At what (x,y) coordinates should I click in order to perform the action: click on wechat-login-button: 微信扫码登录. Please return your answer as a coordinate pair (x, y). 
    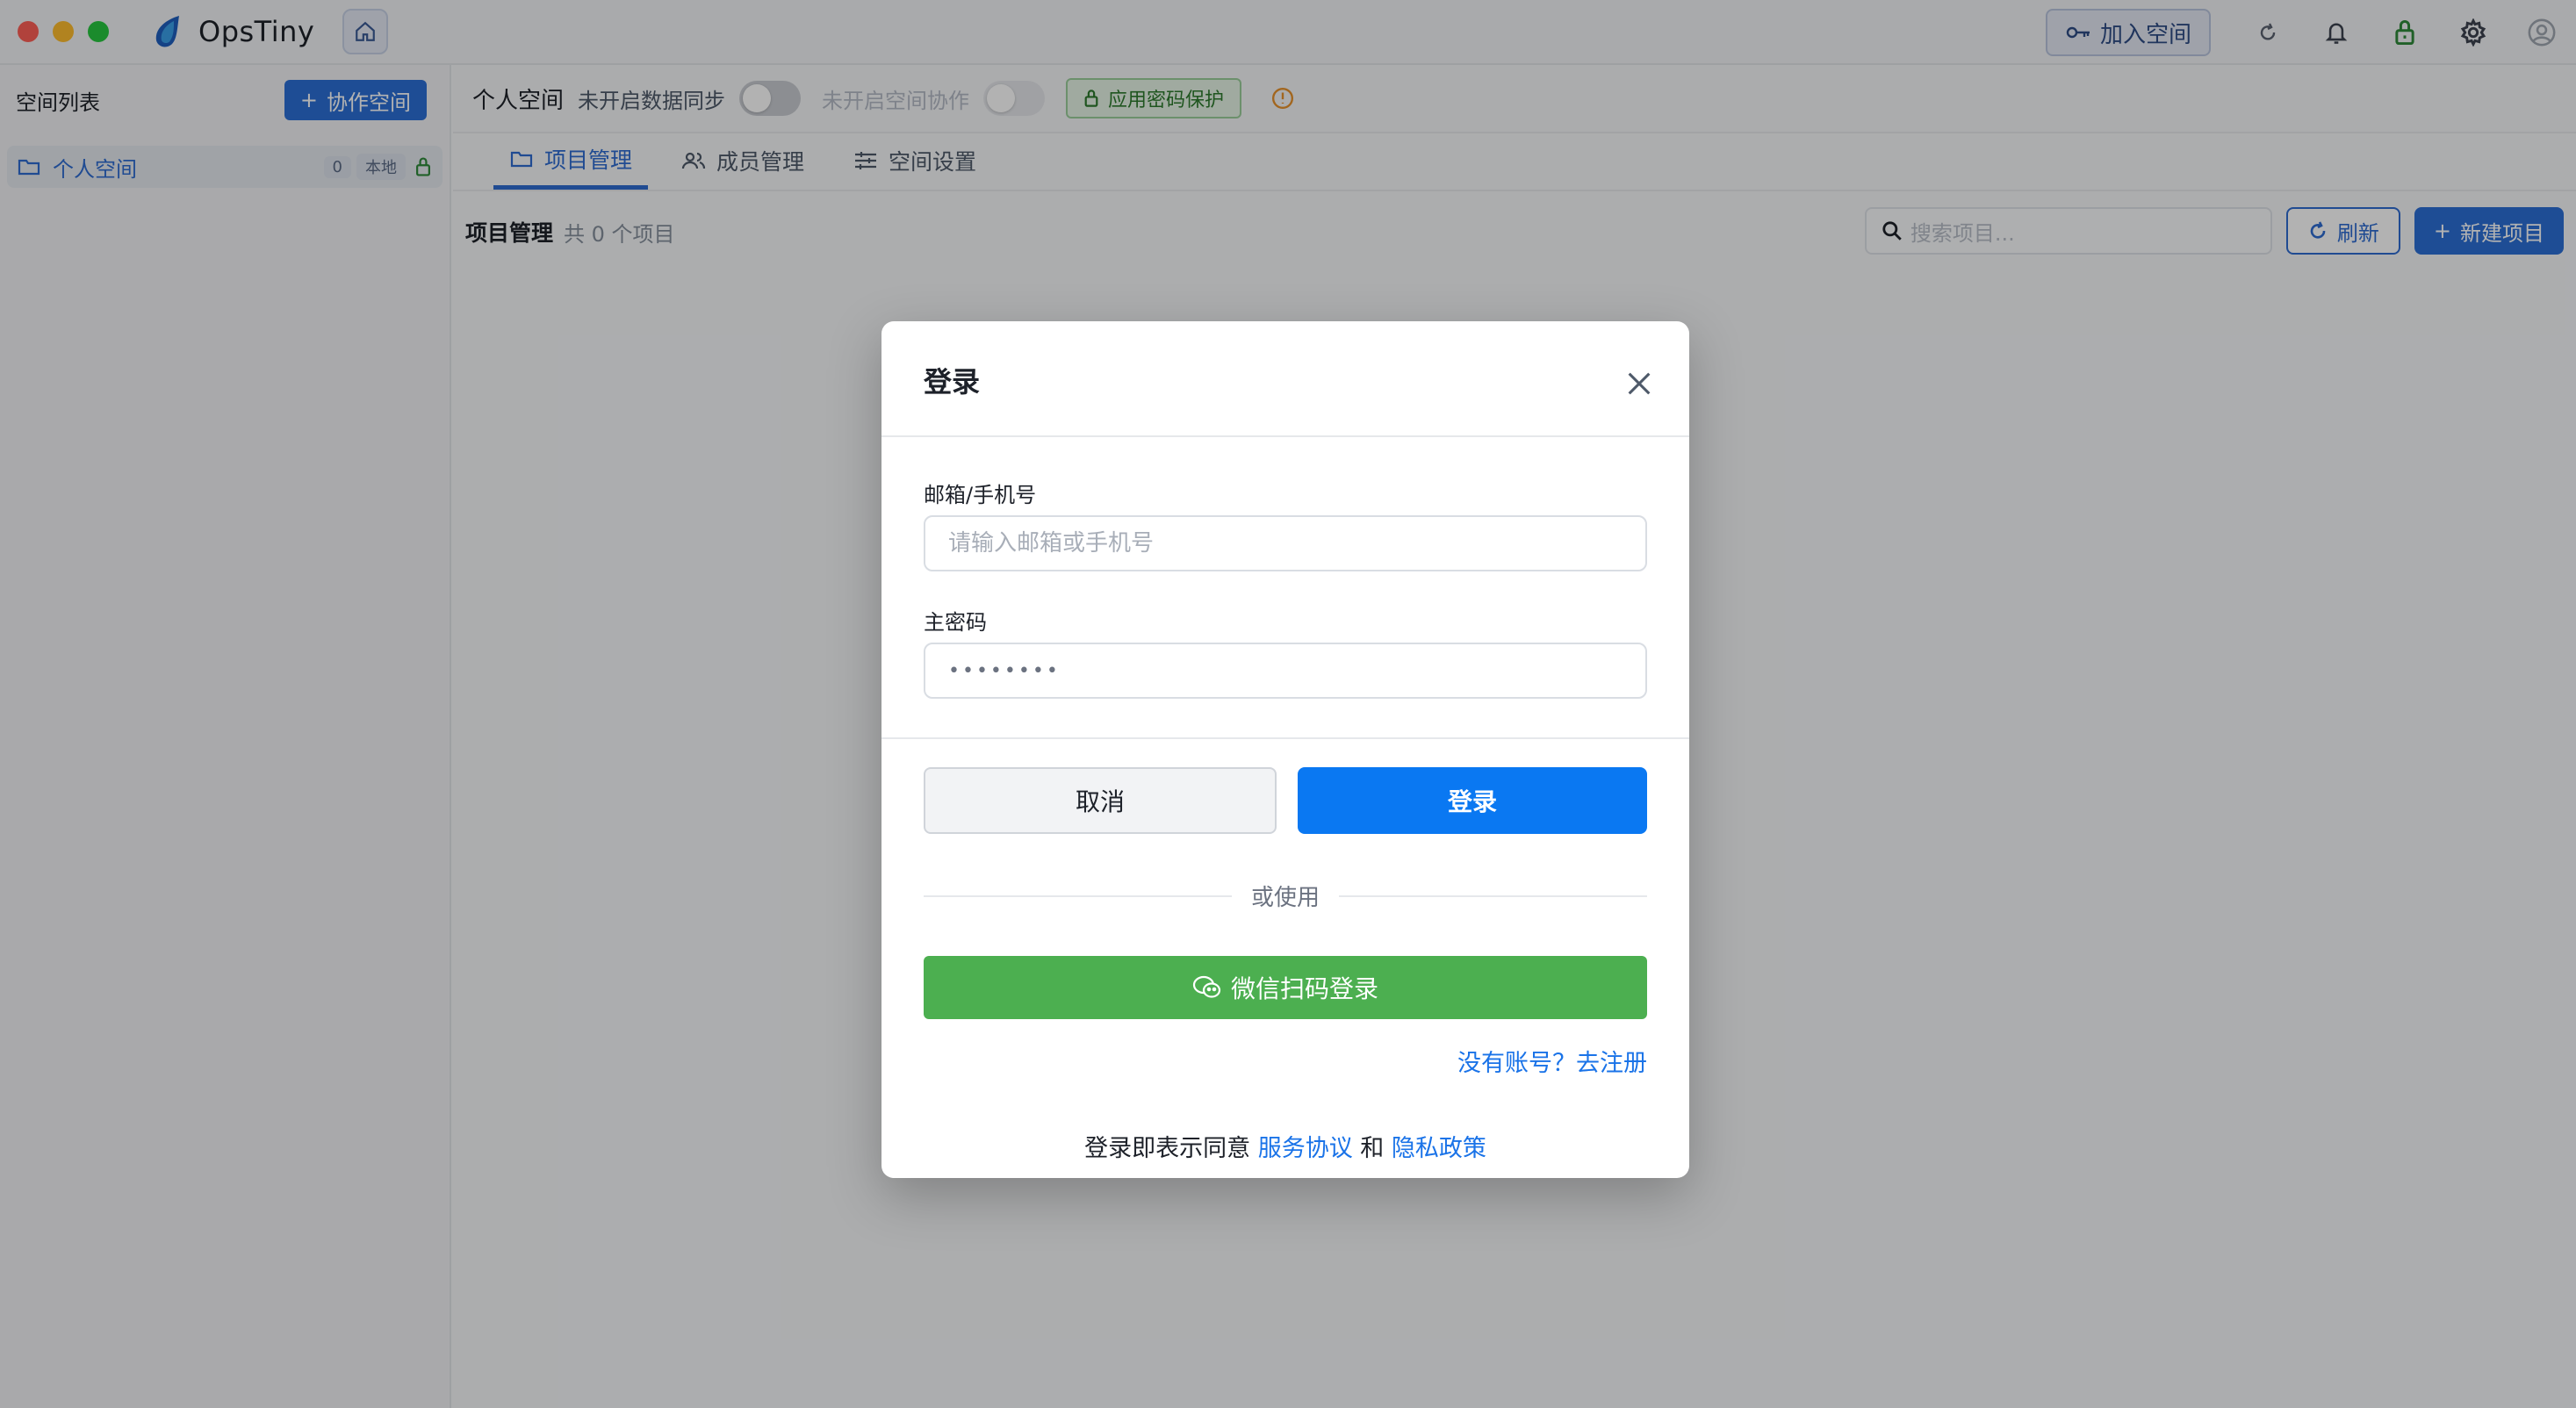
    Looking at the image, I should click on (1285, 987).